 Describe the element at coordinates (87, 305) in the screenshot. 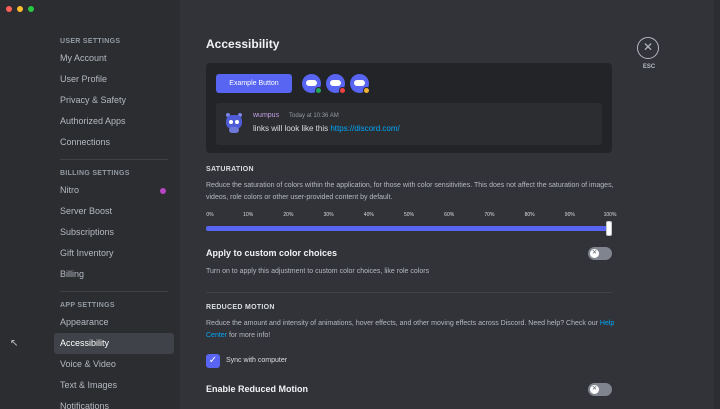

I see `sidebar-header-app-settings: APP SETTINGS` at that location.